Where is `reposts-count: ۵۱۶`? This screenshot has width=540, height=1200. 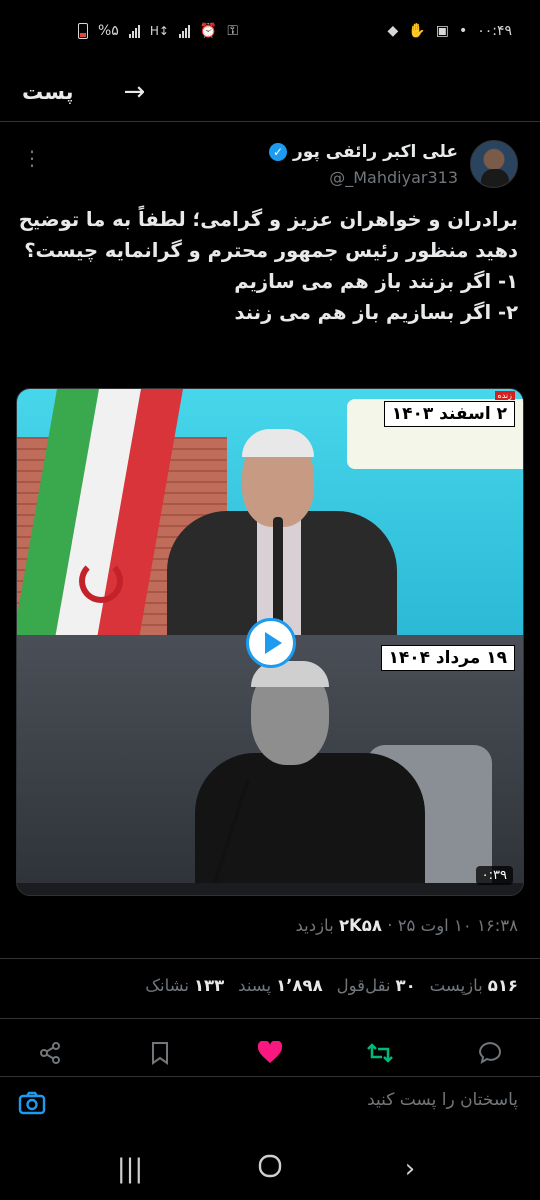
reposts-count: ۵۱۶ is located at coordinates (502, 985).